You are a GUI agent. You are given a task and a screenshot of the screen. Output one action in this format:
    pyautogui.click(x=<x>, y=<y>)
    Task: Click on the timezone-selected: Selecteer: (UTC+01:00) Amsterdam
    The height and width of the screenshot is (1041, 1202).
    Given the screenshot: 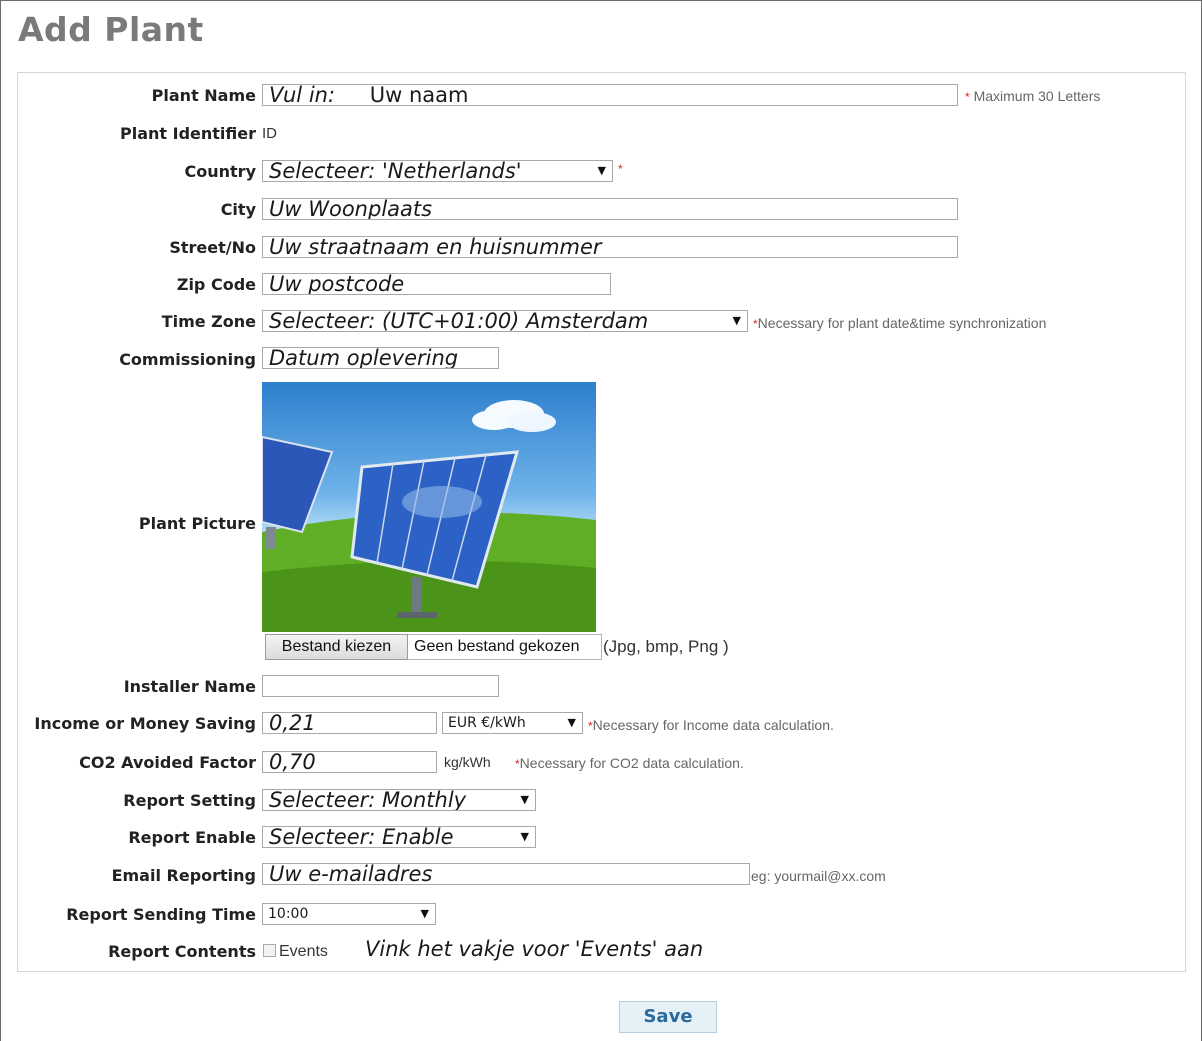 What is the action you would take?
    pyautogui.click(x=459, y=321)
    